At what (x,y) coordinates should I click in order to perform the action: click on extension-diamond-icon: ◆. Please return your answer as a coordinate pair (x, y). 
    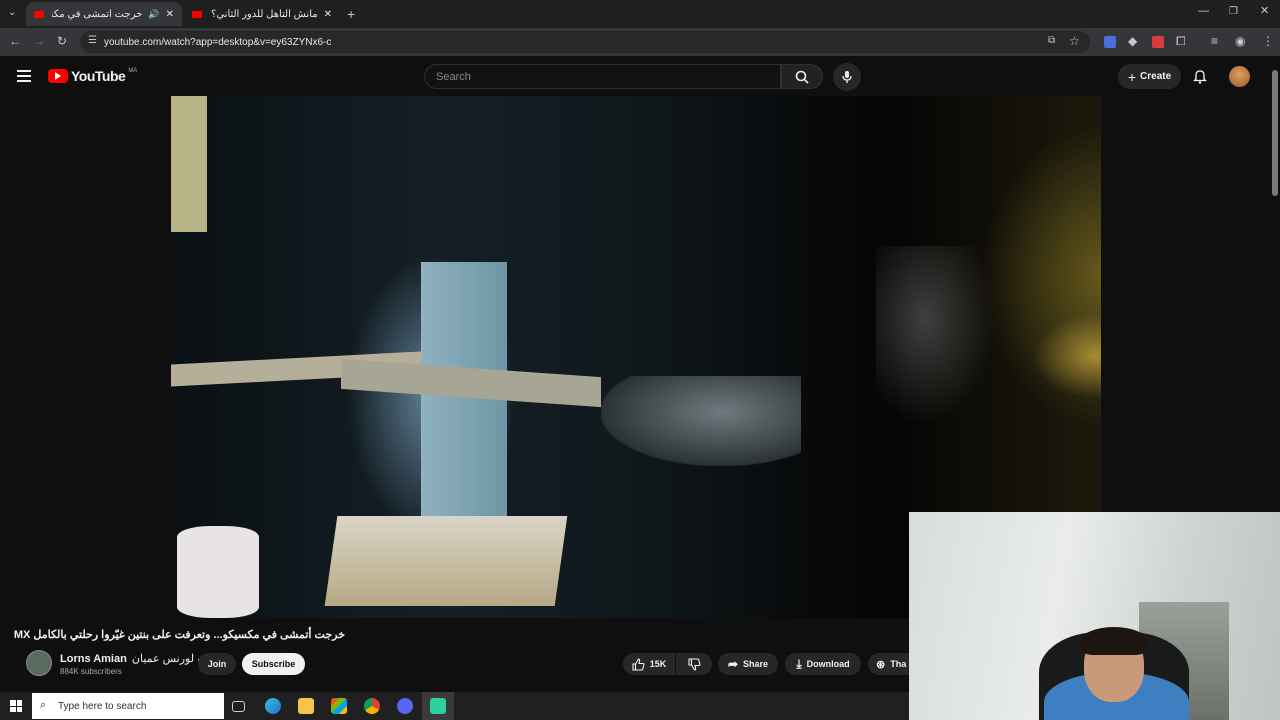
    Looking at the image, I should click on (1132, 41).